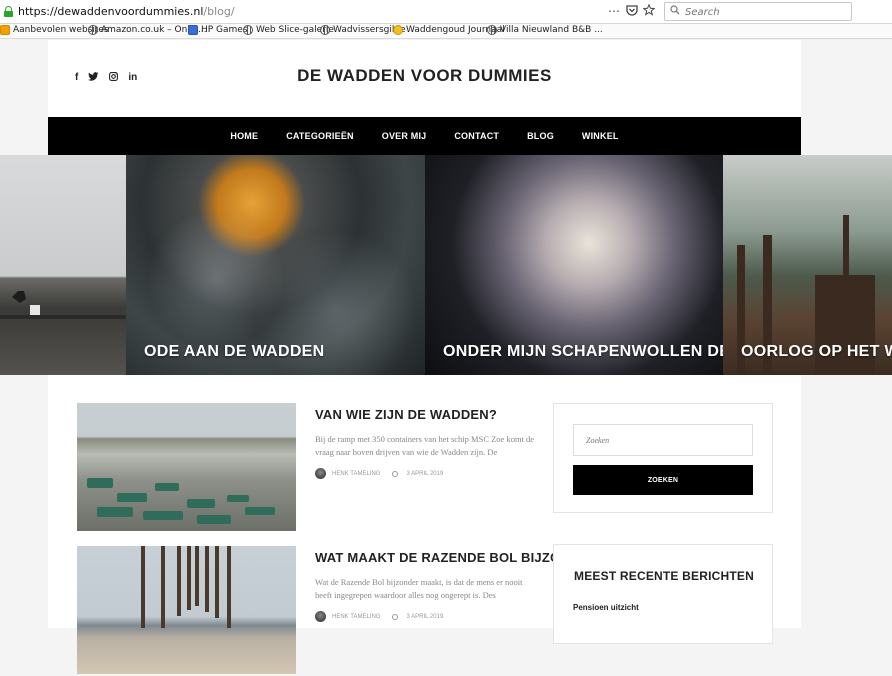 The image size is (892, 676). I want to click on nav-blog: BLOG, so click(540, 136).